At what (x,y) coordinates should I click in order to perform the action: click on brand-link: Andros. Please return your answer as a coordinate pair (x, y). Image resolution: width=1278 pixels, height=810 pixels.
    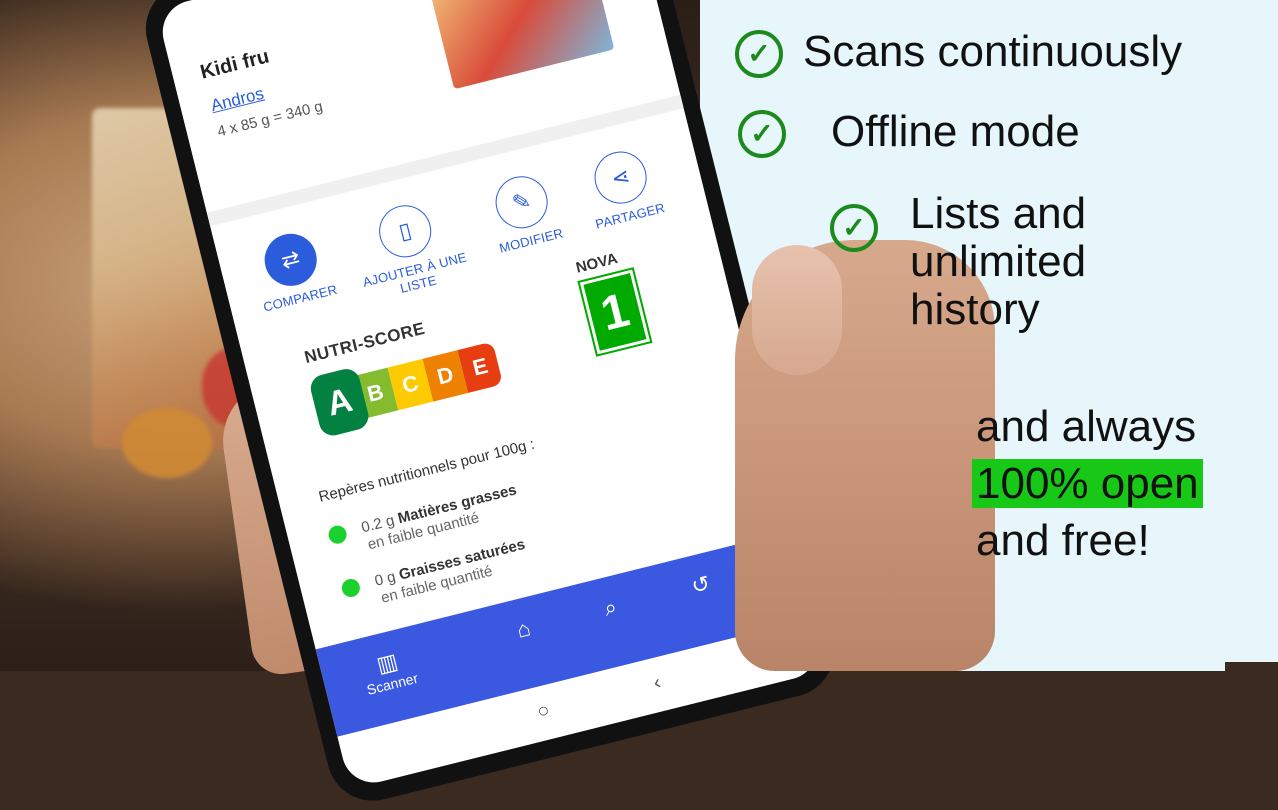
    Looking at the image, I should click on (237, 100).